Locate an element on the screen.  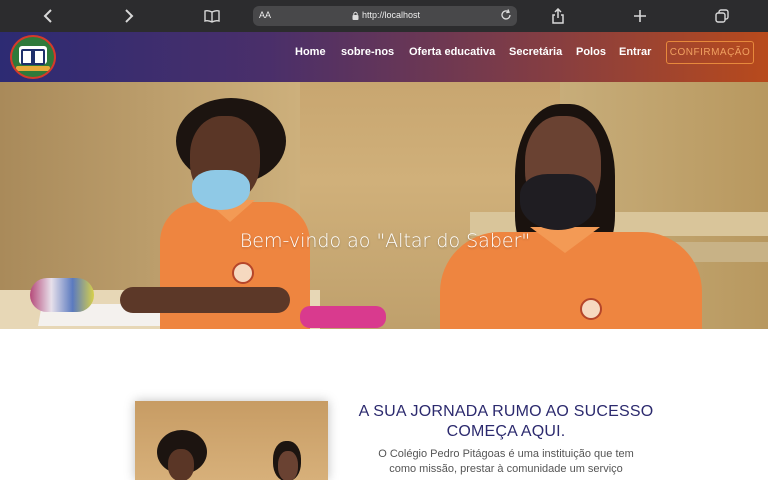
heading-line: COMEÇA AQUI. is located at coordinates (506, 431).